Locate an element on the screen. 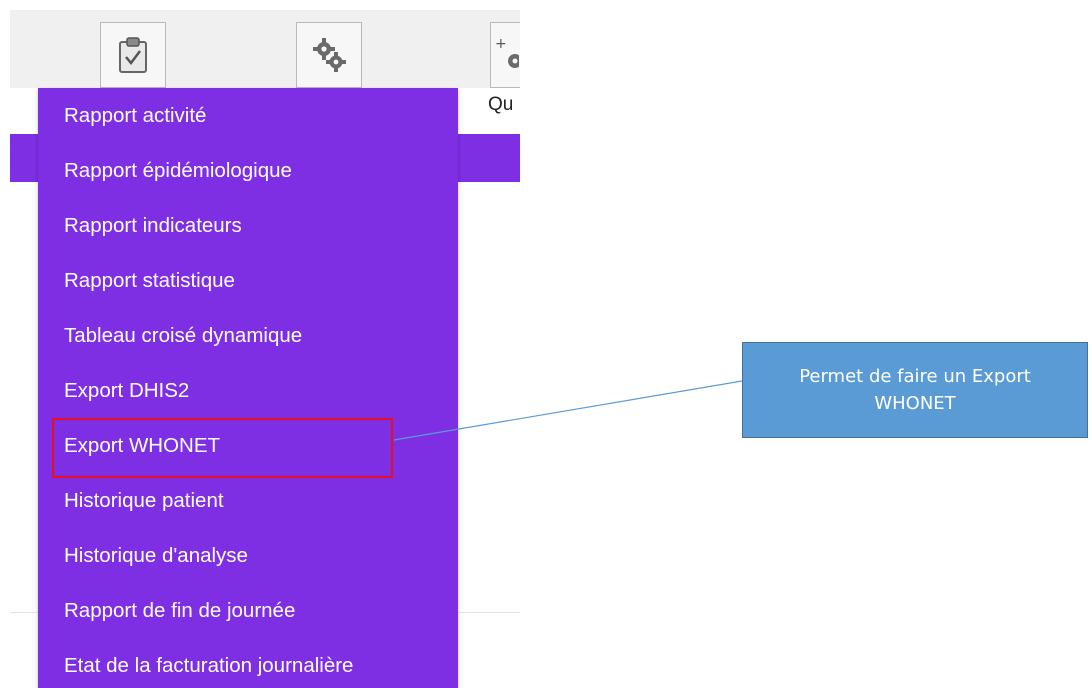  annotation-callout: Permet de faire un Export WHONET is located at coordinates (915, 390).